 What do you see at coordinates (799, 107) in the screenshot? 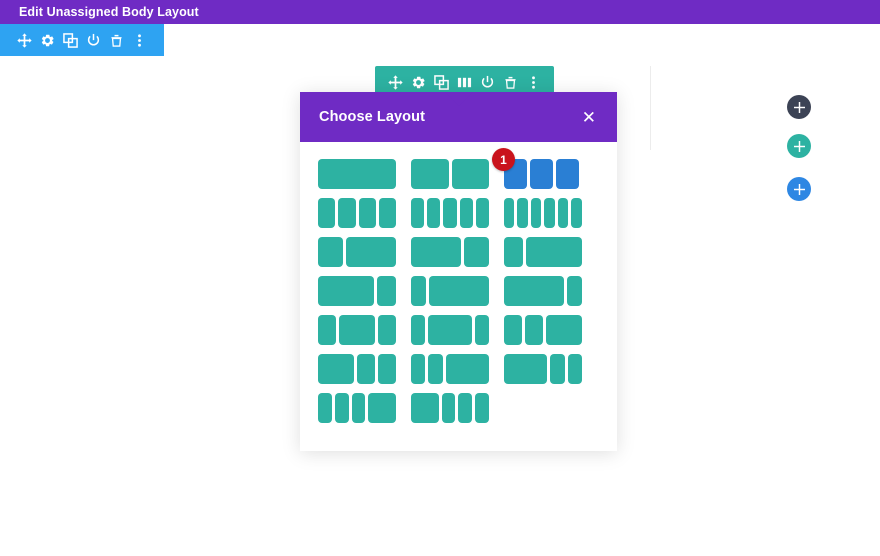
I see `add-section-button` at bounding box center [799, 107].